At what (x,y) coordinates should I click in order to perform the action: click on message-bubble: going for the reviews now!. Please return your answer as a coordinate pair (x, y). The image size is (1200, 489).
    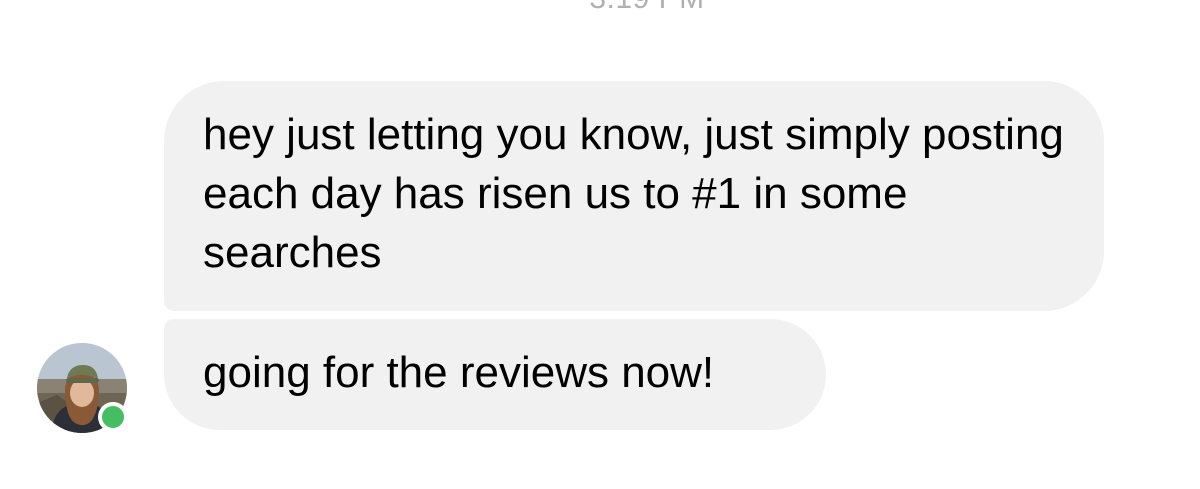
    Looking at the image, I should click on (495, 374).